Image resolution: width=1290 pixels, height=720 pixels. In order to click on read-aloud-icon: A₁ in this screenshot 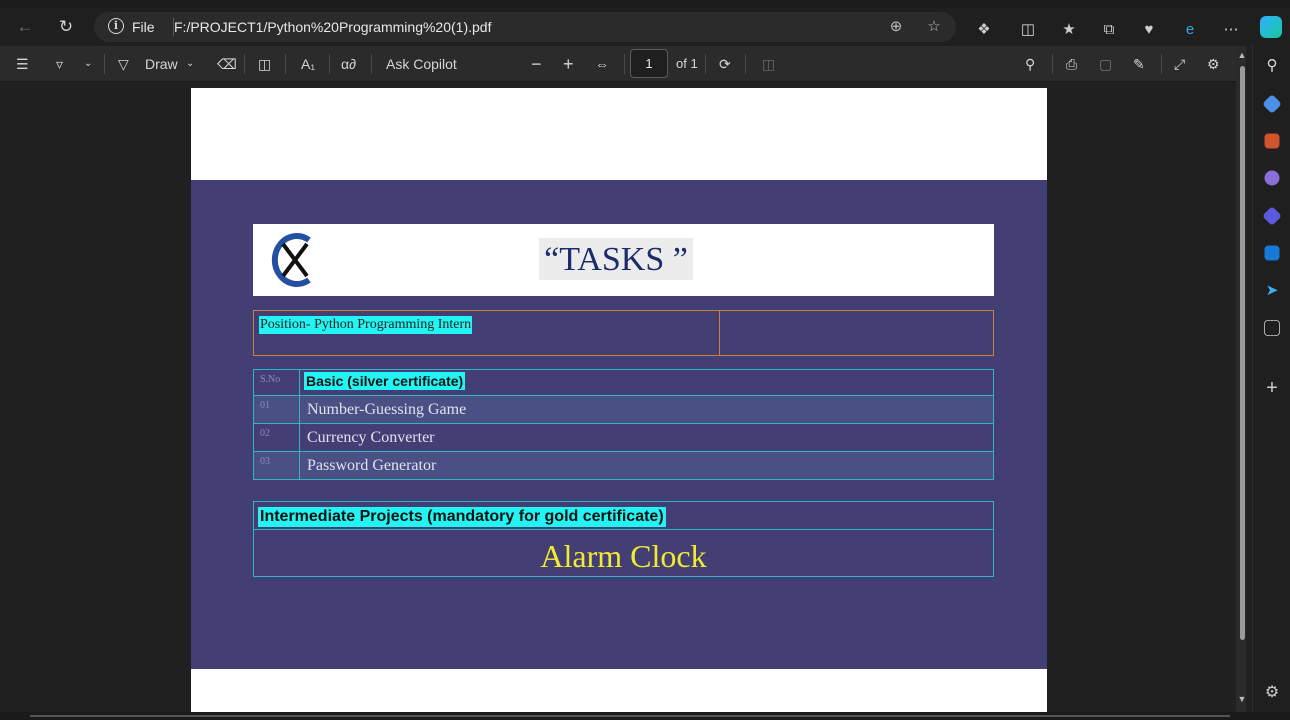, I will do `click(308, 64)`.